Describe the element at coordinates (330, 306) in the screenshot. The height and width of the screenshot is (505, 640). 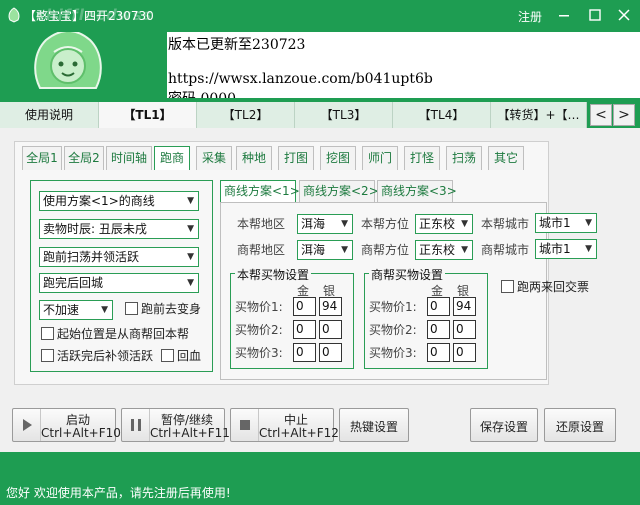
I see `home-price1-silver: 94` at that location.